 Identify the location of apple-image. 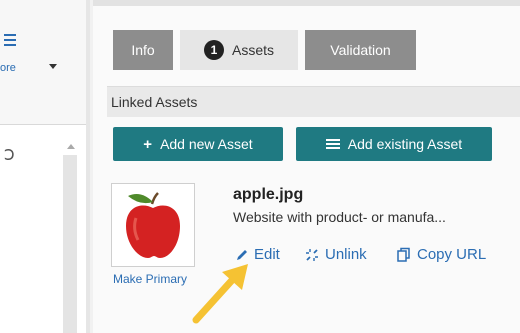
(153, 225).